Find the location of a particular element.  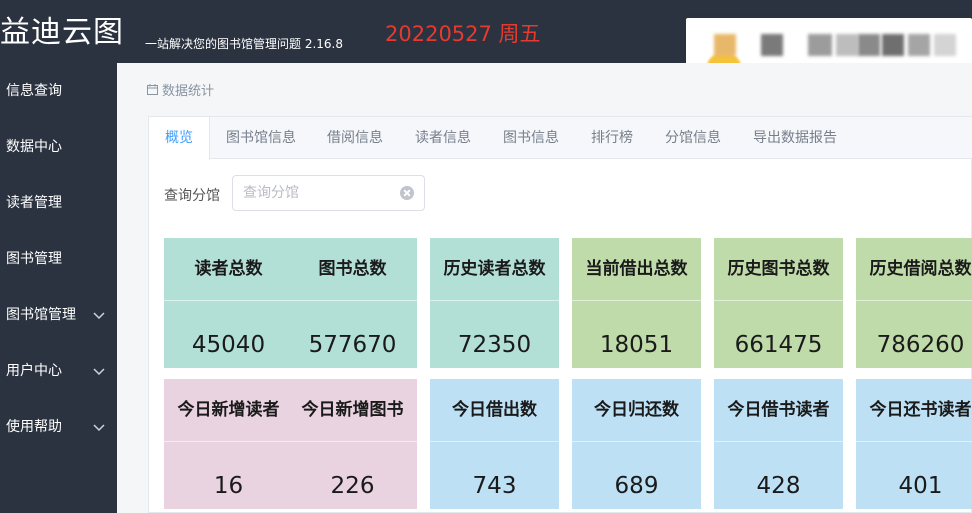

sidebar-item-label: 用户中心 is located at coordinates (34, 371).